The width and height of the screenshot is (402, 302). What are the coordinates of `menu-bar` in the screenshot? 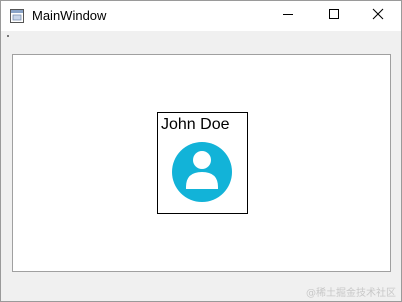 It's located at (201, 36).